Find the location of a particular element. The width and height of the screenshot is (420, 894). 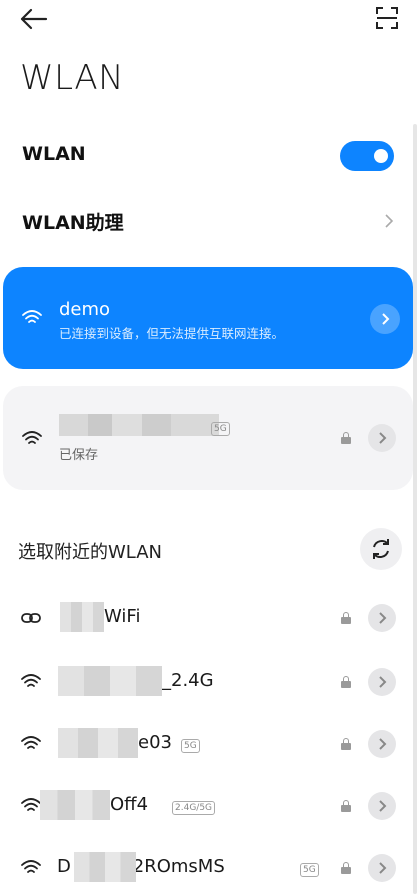

band-badge: 2.4G/5G is located at coordinates (194, 808).